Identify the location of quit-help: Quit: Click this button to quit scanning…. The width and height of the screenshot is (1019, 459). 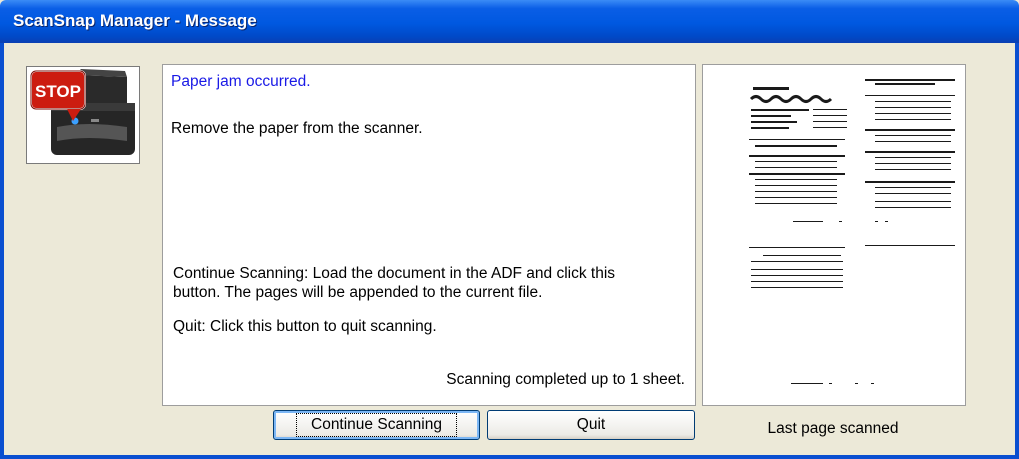
(305, 326).